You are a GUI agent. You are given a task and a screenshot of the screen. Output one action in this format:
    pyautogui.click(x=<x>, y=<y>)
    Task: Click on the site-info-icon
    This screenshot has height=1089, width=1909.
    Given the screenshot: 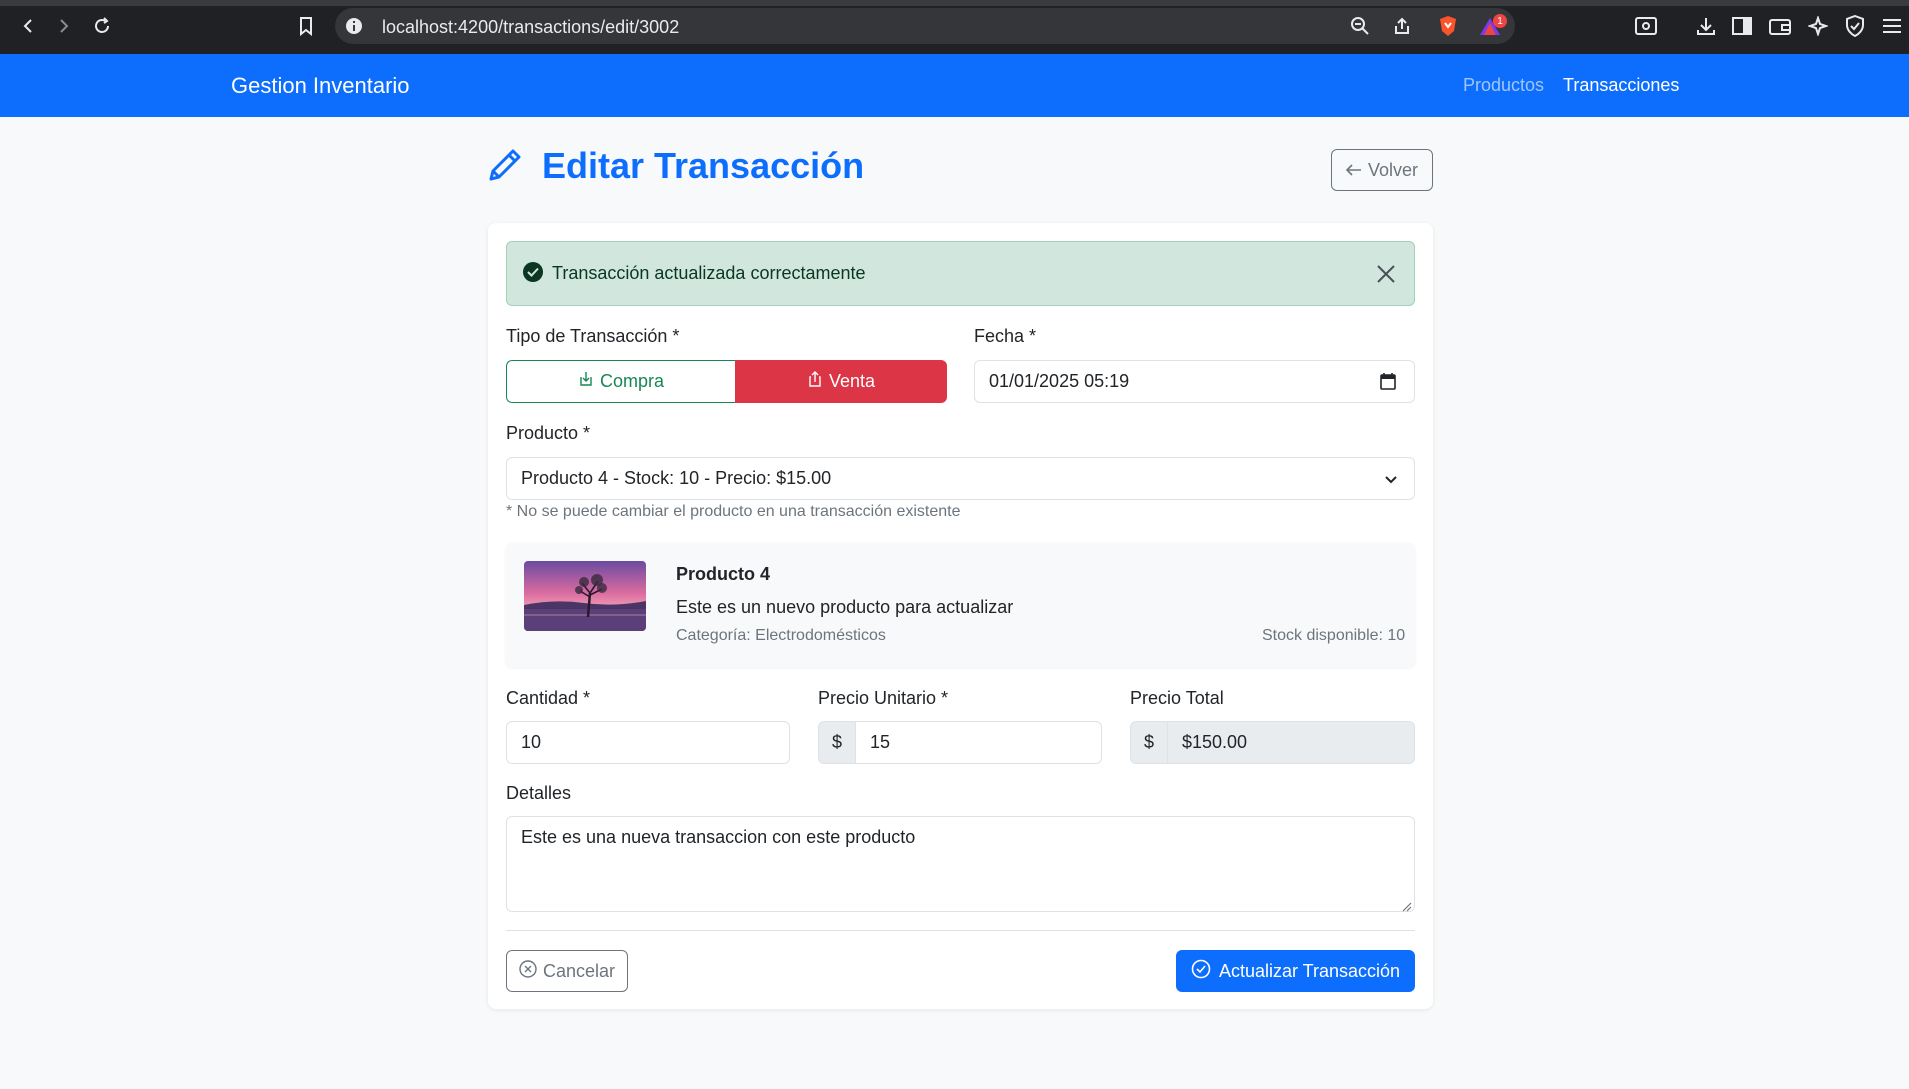 What is the action you would take?
    pyautogui.click(x=354, y=26)
    